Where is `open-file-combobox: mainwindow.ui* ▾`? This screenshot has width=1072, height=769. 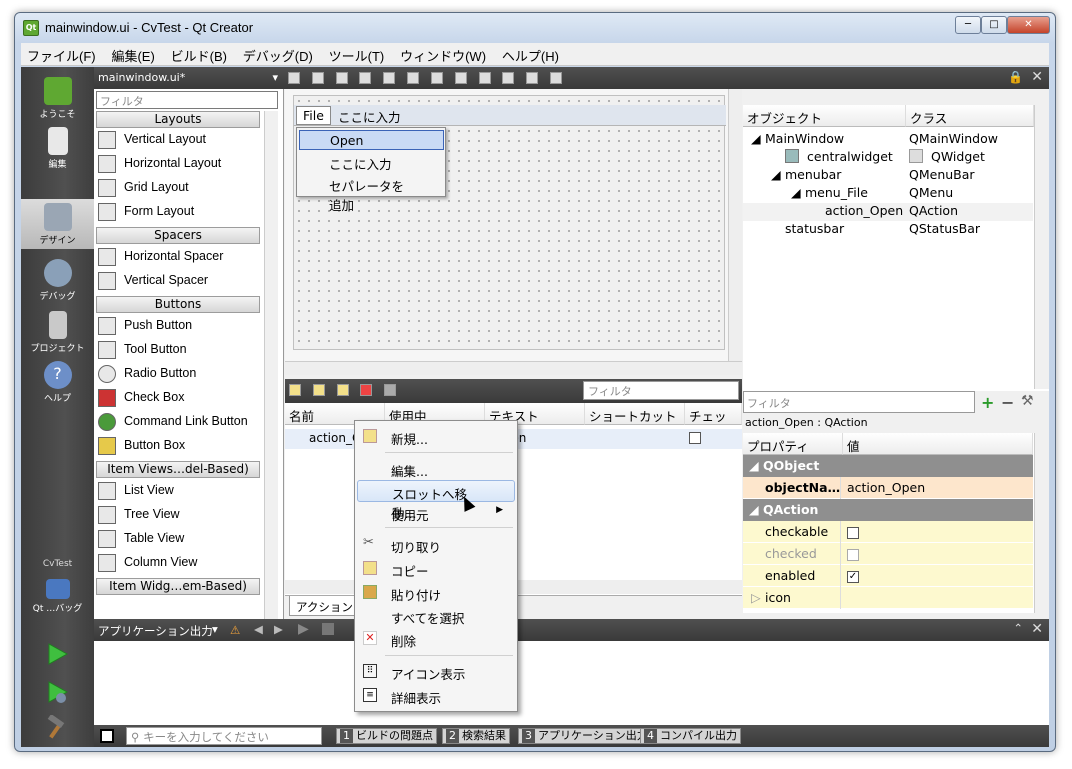
open-file-combobox: mainwindow.ui* ▾ is located at coordinates (189, 78).